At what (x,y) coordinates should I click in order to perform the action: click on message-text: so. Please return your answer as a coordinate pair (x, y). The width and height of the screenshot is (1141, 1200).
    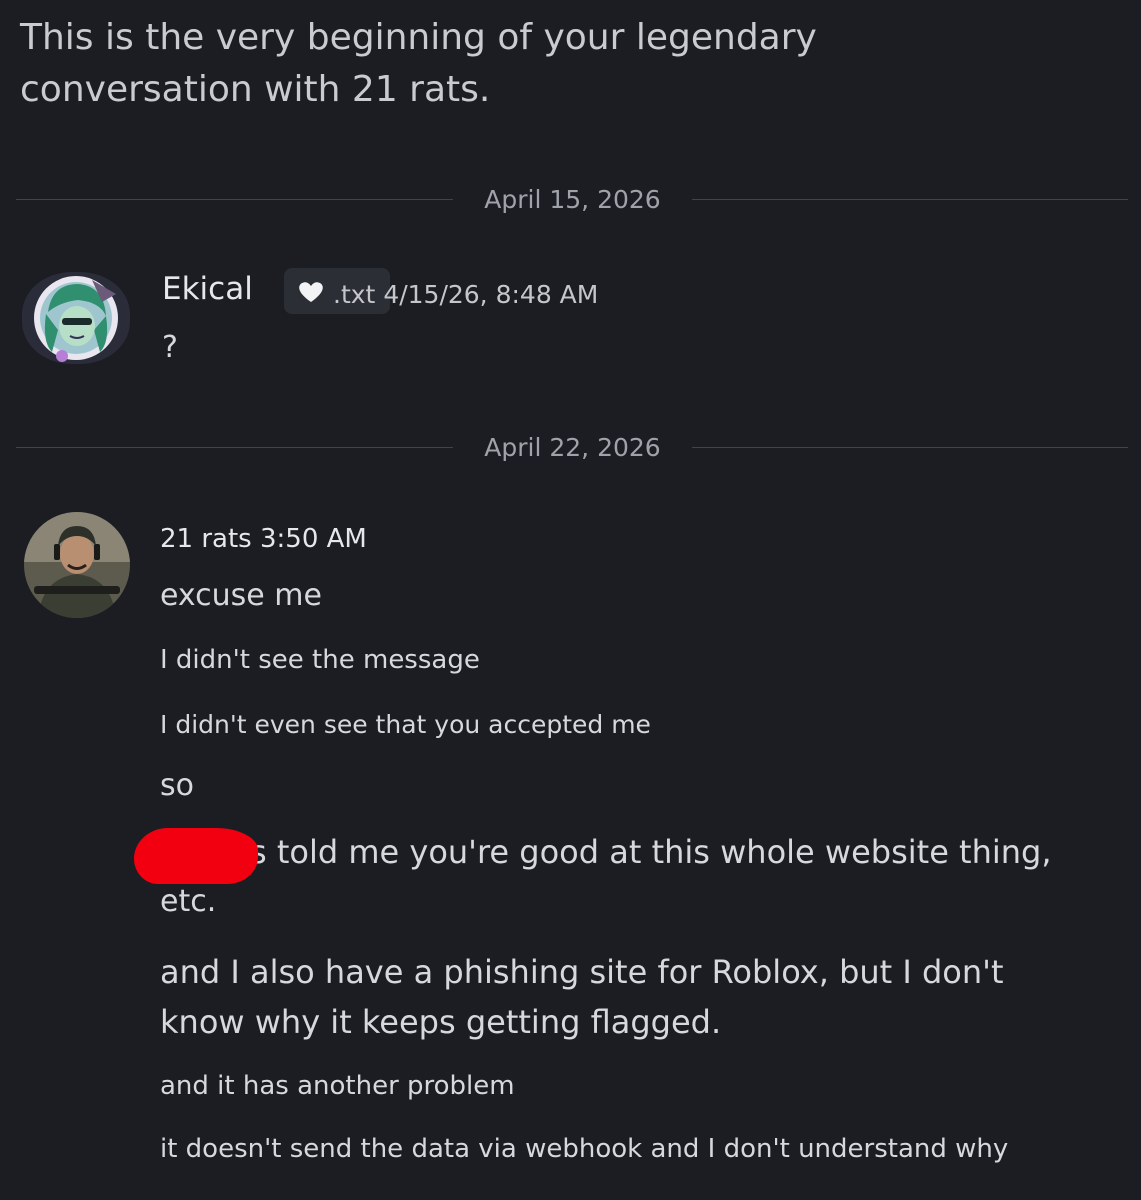
    Looking at the image, I should click on (177, 785).